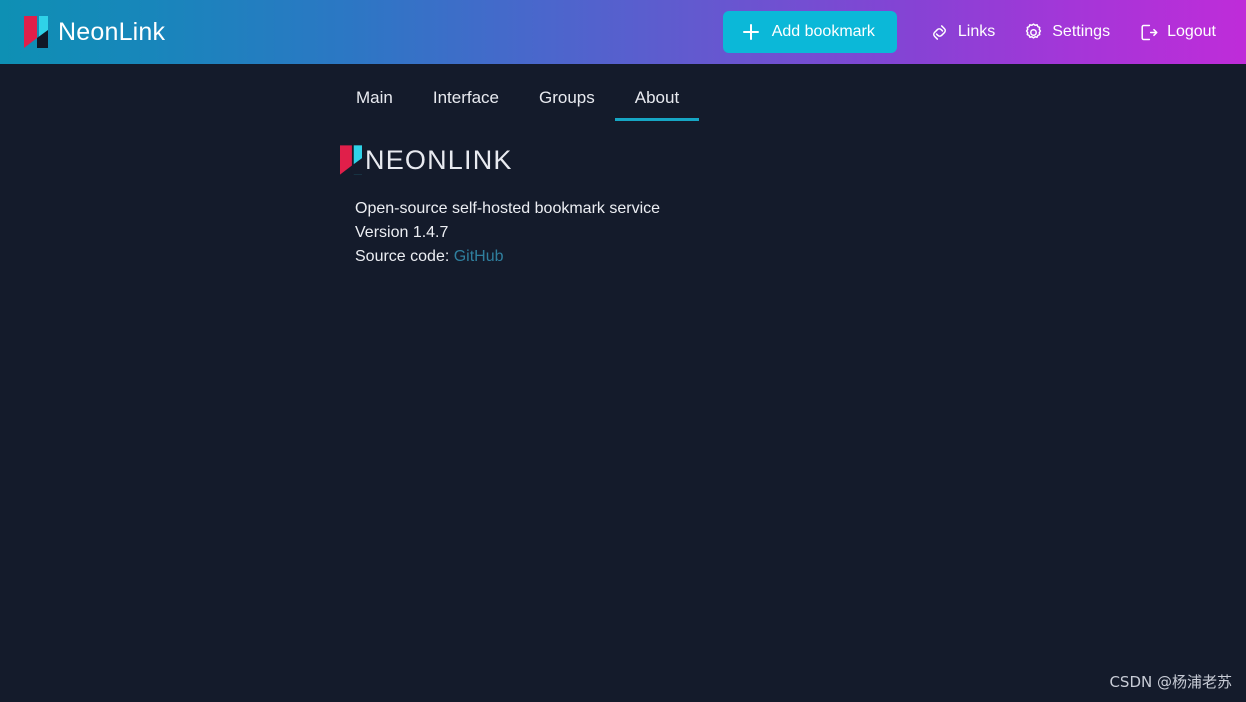 This screenshot has height=702, width=1246. I want to click on about-wordmark: NEONLINK, so click(439, 159).